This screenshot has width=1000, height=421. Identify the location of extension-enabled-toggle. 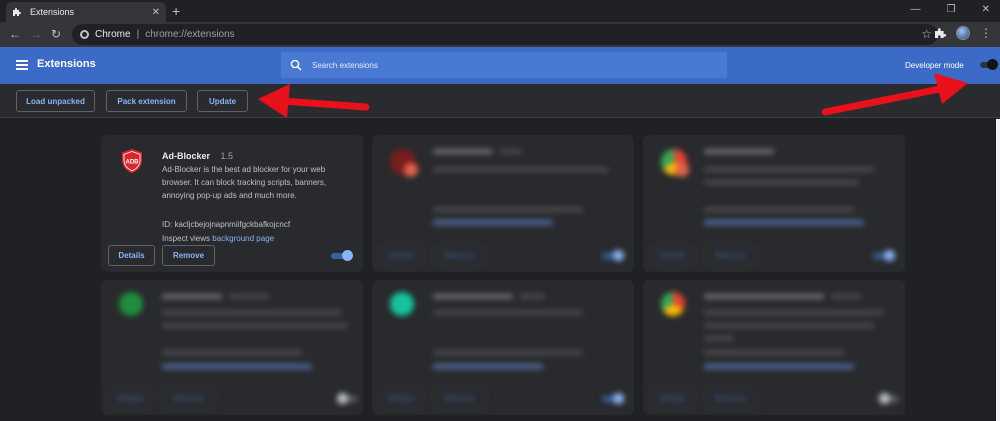
(342, 256).